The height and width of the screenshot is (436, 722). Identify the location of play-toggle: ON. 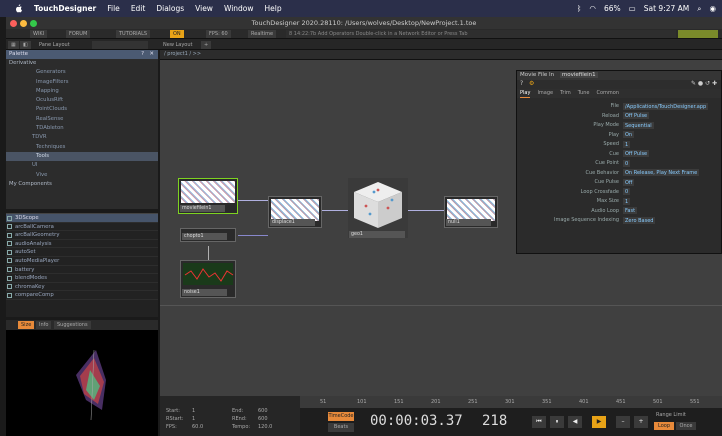
(177, 34).